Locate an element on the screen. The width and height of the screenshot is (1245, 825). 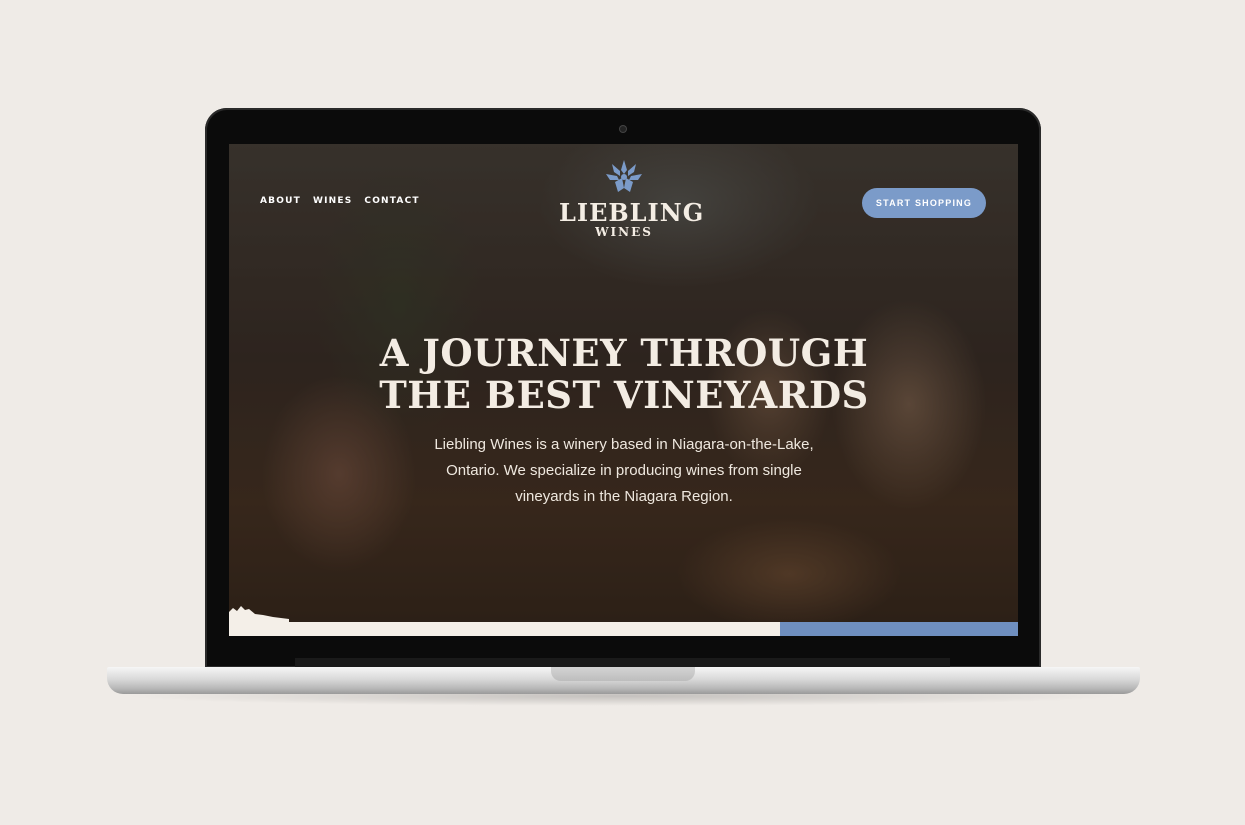
main-nav: ABOUT WINES CONTACT is located at coordinates (340, 201).